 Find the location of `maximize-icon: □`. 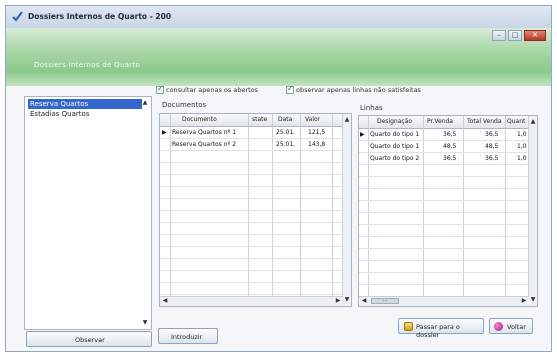

maximize-icon: □ is located at coordinates (515, 35).